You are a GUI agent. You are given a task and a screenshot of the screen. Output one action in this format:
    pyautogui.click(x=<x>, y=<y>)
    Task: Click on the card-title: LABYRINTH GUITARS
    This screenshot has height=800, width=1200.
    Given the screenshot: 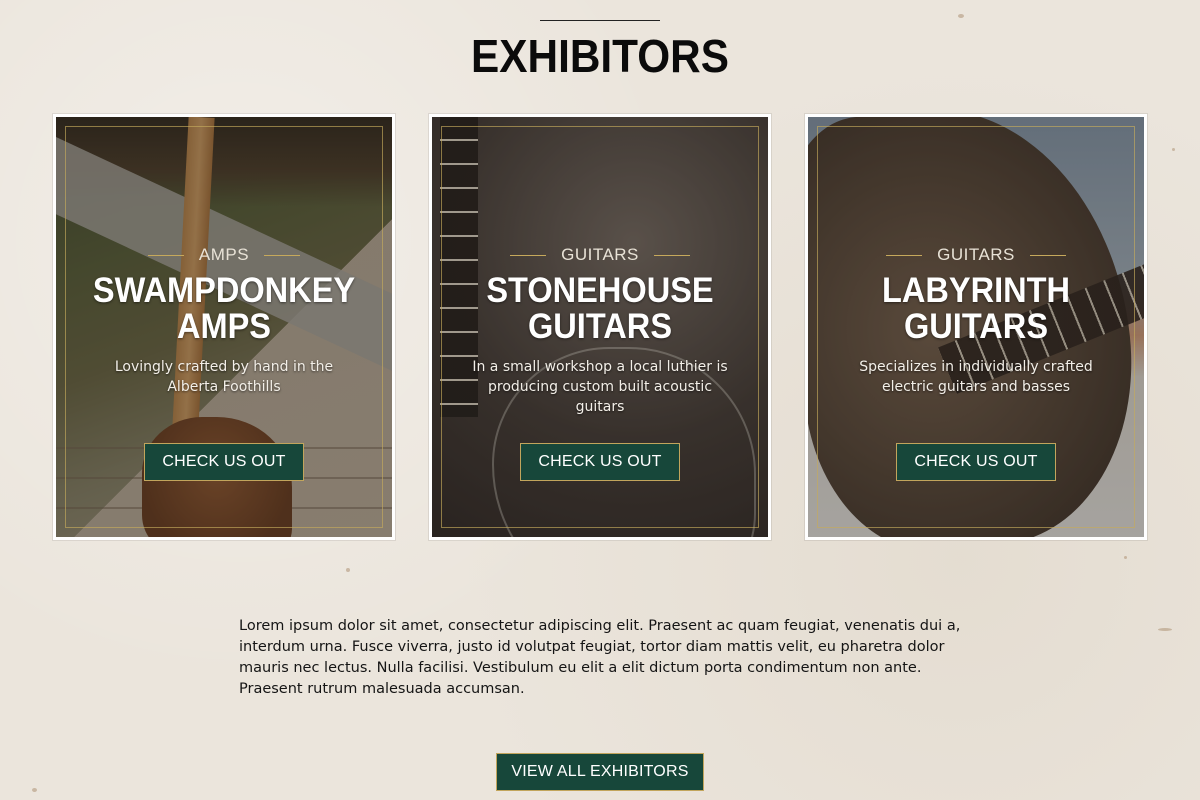 What is the action you would take?
    pyautogui.click(x=976, y=309)
    